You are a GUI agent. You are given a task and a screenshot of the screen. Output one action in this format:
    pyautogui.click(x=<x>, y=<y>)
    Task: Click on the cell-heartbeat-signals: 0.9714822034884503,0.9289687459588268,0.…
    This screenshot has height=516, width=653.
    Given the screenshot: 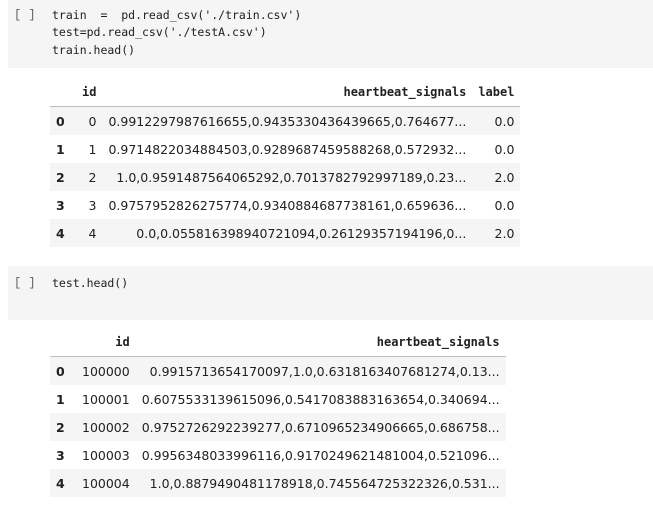 What is the action you would take?
    pyautogui.click(x=287, y=149)
    